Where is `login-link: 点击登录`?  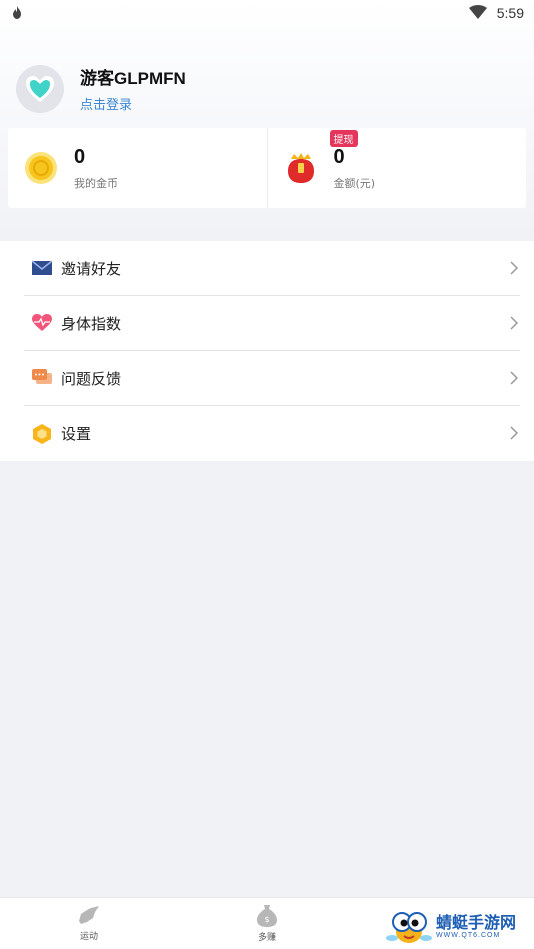
login-link: 点击登录 is located at coordinates (133, 103).